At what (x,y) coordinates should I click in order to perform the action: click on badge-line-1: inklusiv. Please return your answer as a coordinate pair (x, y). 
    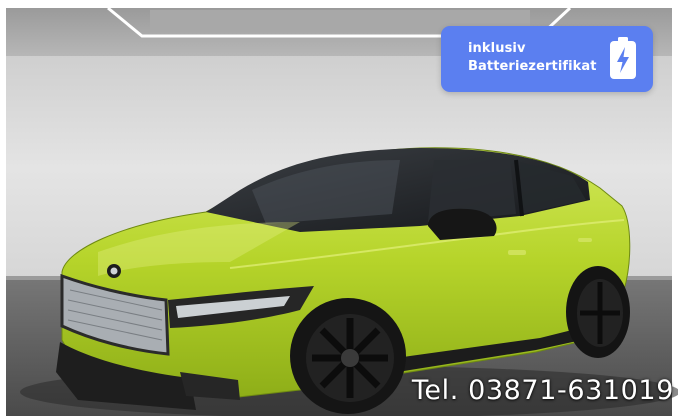
    Looking at the image, I should click on (497, 48).